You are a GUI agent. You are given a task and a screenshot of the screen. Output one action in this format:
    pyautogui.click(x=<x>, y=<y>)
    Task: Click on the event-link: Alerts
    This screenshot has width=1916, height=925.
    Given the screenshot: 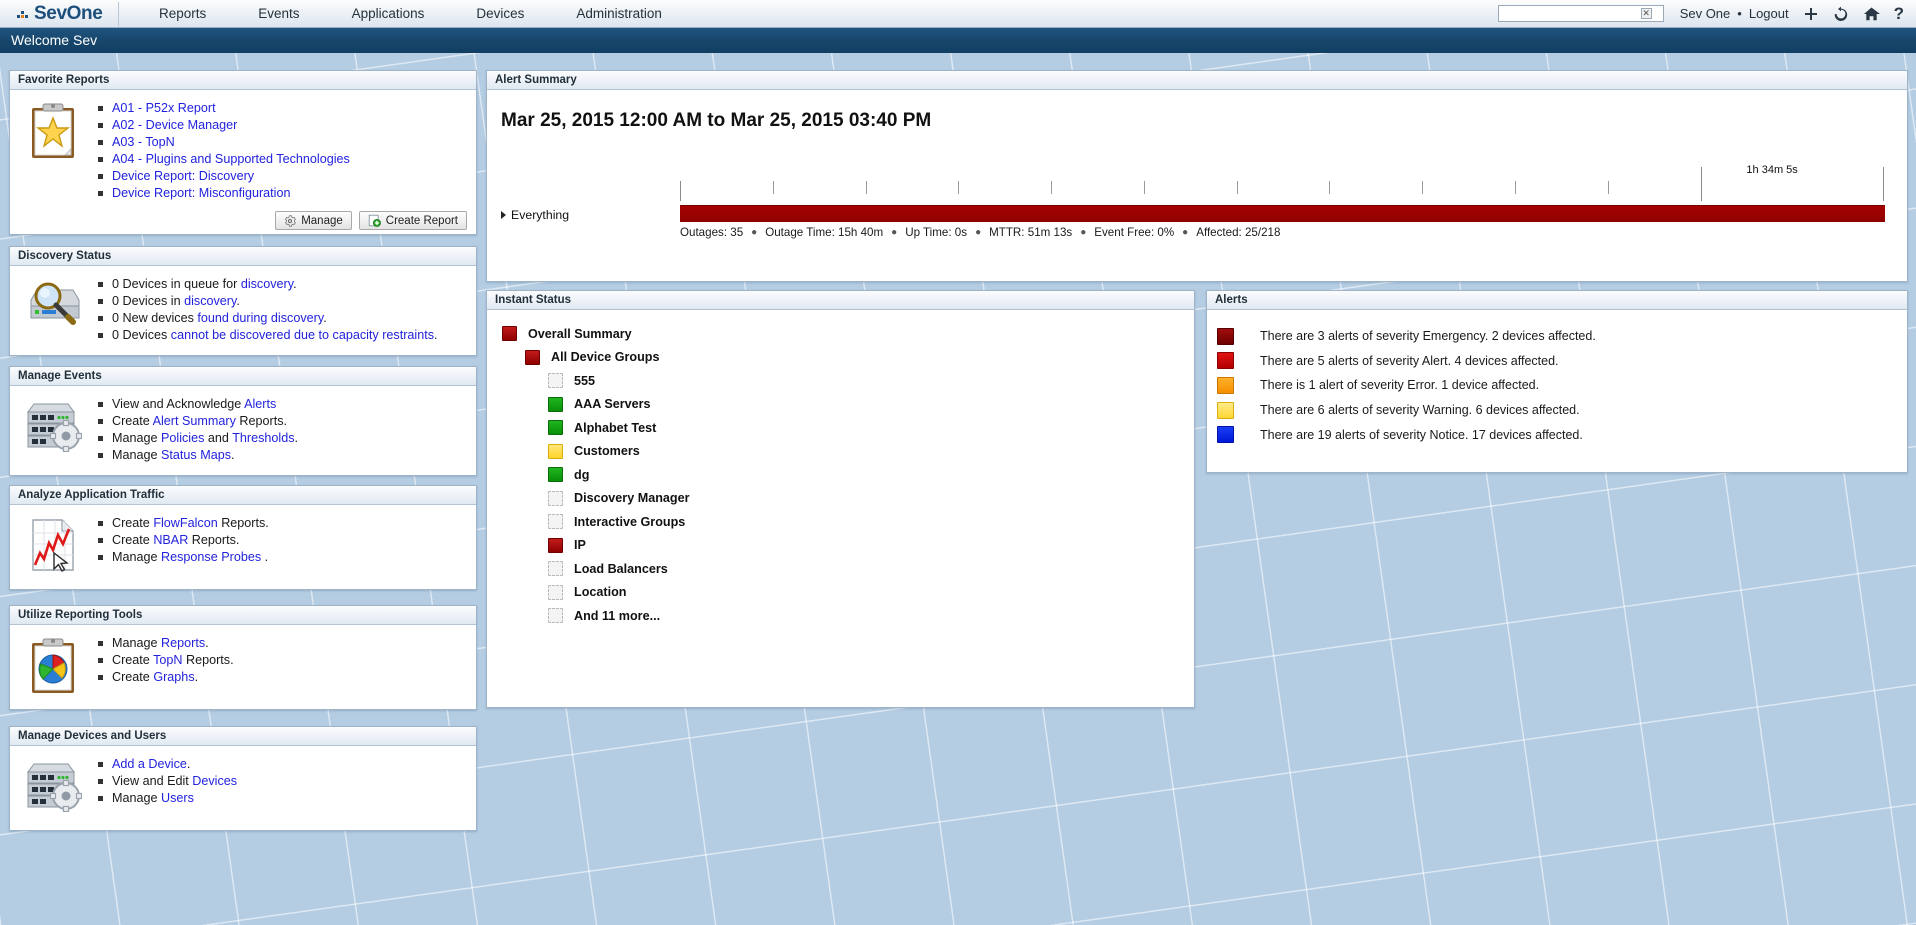 What is the action you would take?
    pyautogui.click(x=260, y=404)
    